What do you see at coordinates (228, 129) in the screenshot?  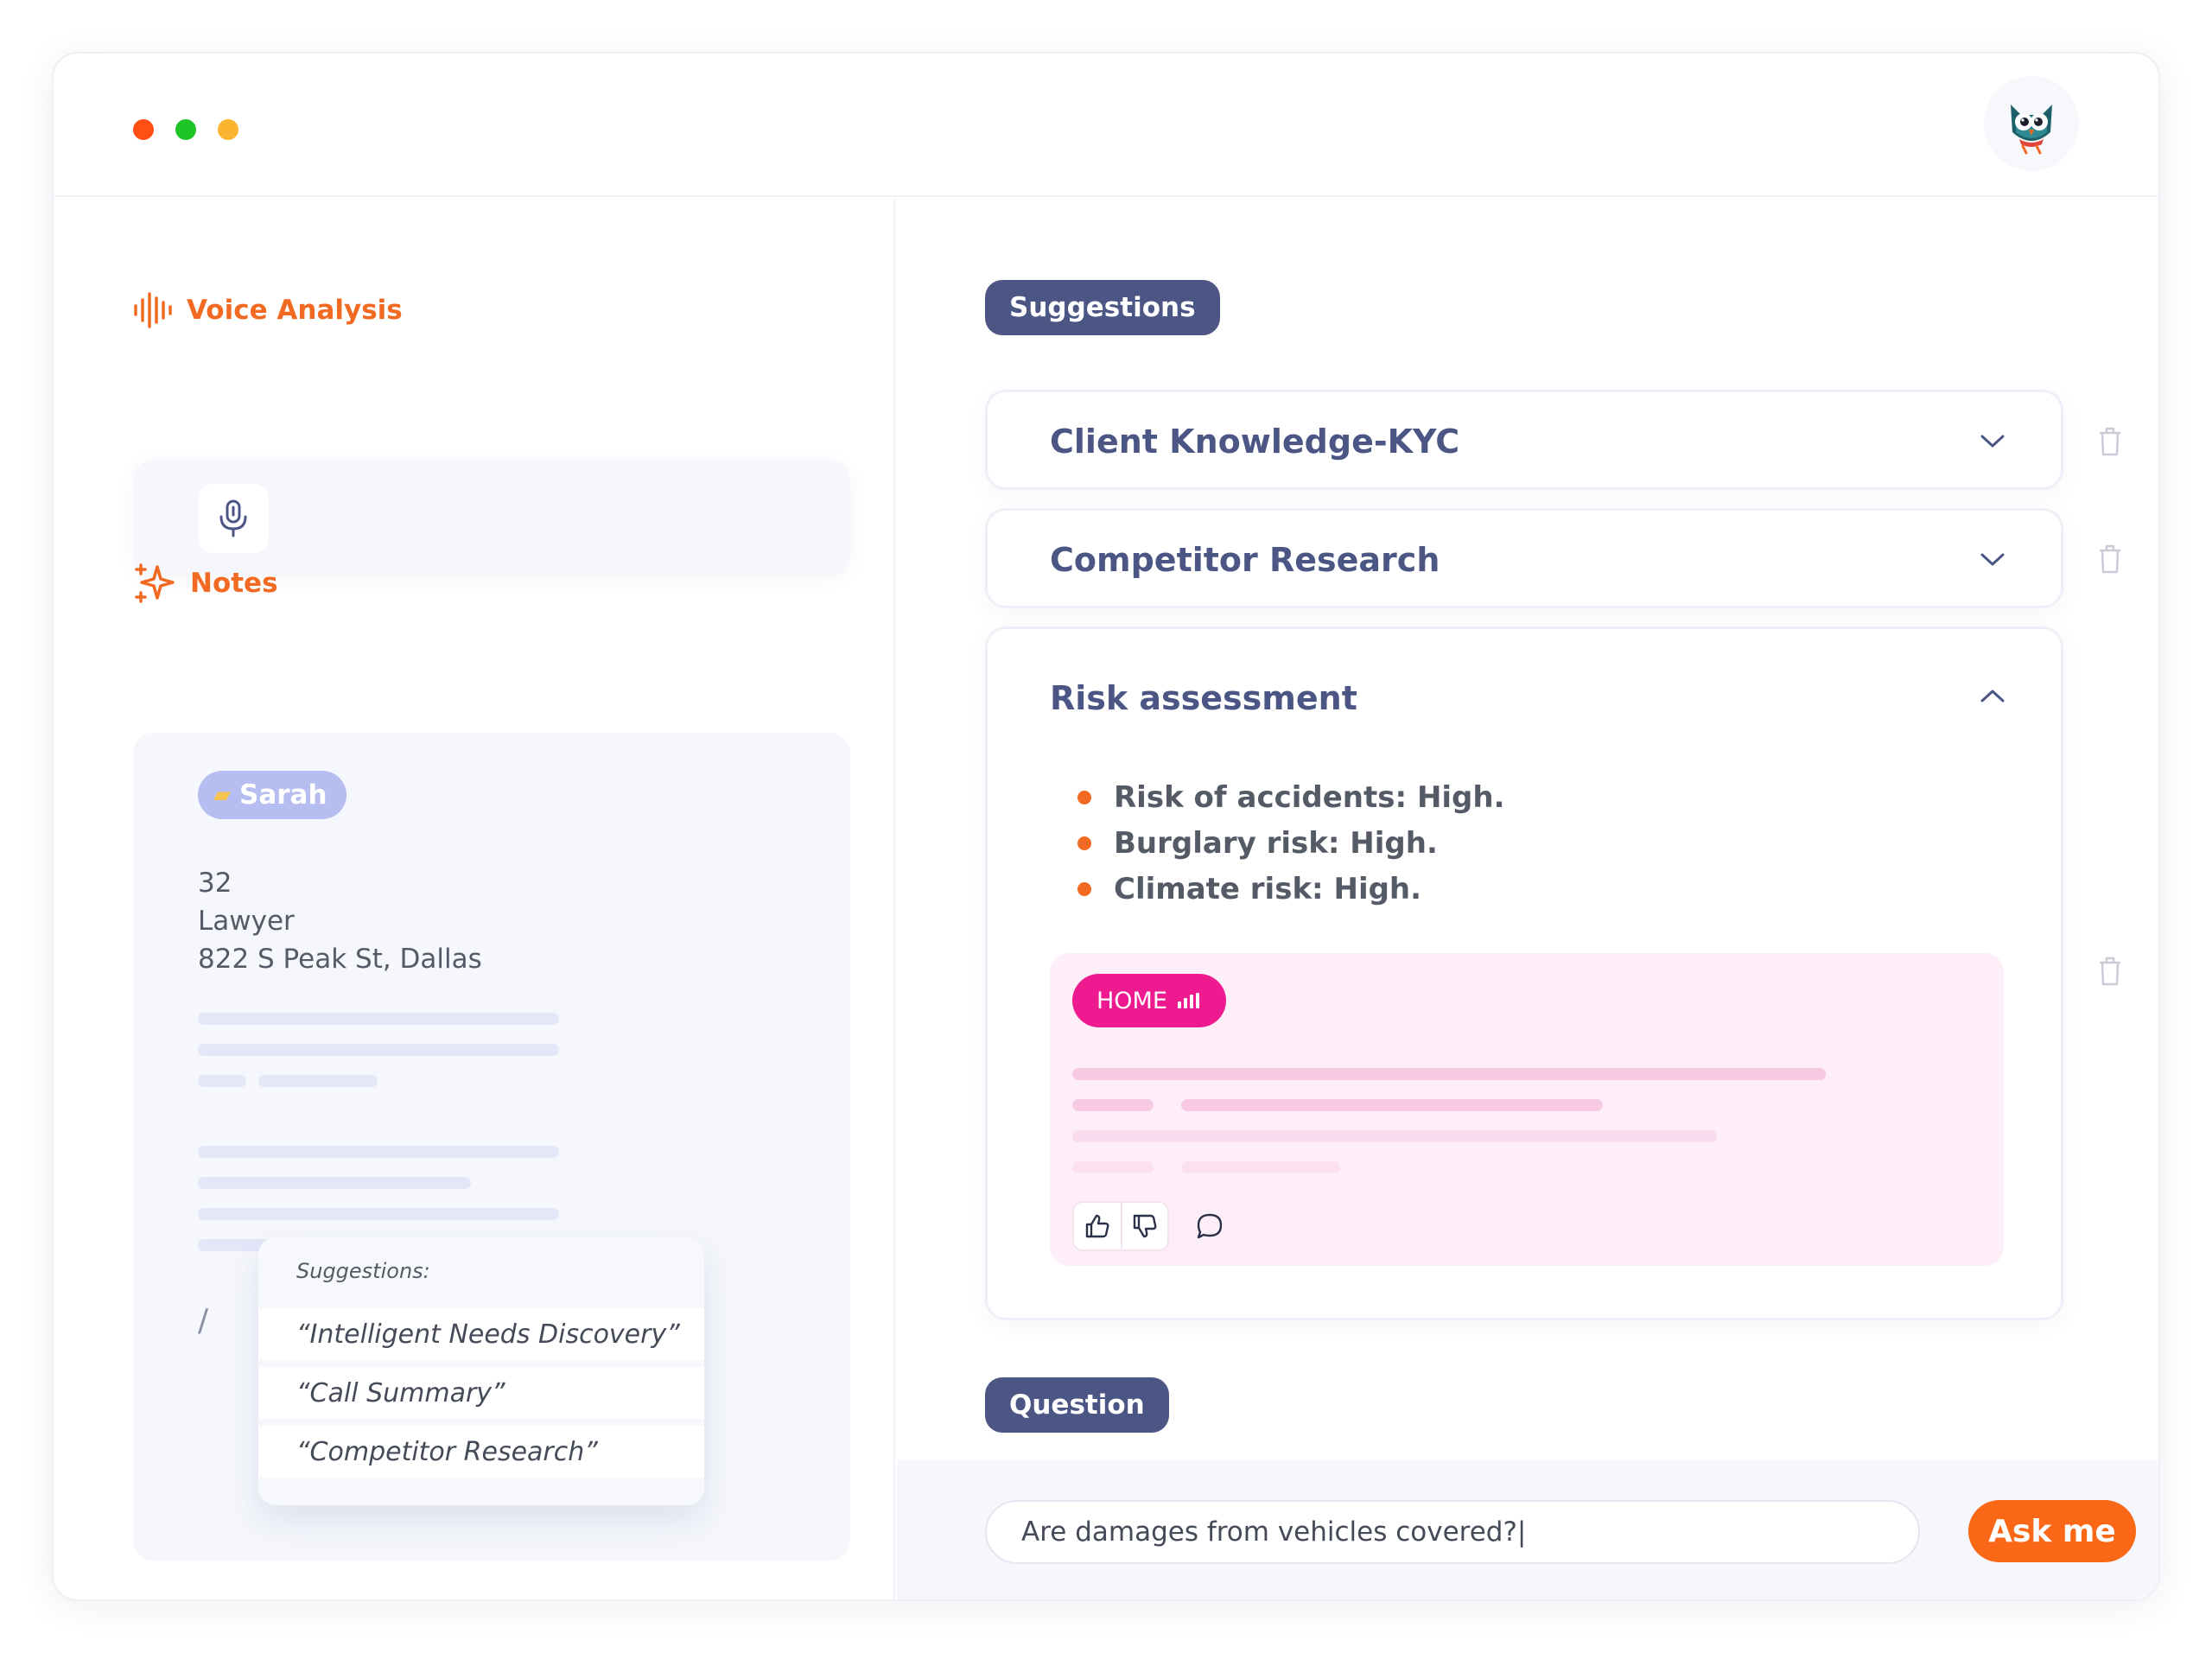 I see `maximize-window-button` at bounding box center [228, 129].